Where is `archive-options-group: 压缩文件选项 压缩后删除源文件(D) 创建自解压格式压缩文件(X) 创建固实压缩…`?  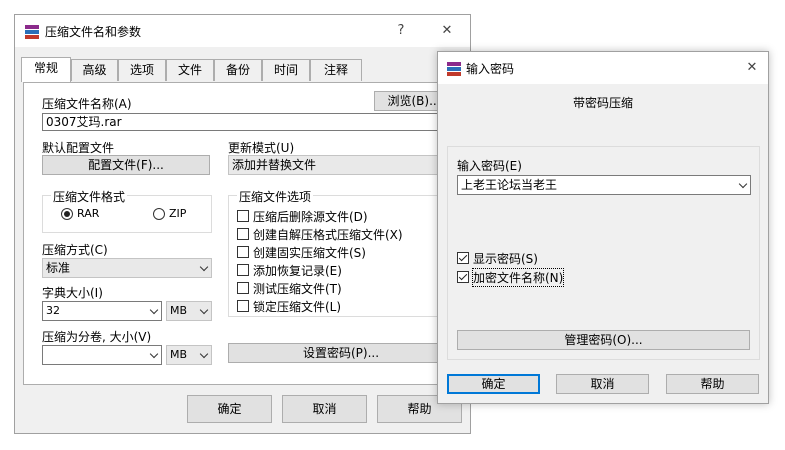 archive-options-group: 压缩文件选项 压缩后删除源文件(D) 创建自解压格式压缩文件(X) 创建固实压缩… is located at coordinates (341, 252).